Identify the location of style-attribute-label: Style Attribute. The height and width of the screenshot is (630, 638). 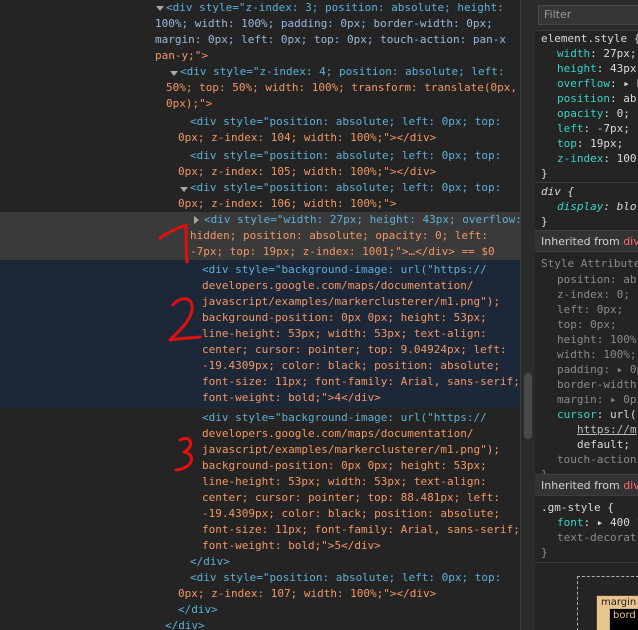
(589, 263).